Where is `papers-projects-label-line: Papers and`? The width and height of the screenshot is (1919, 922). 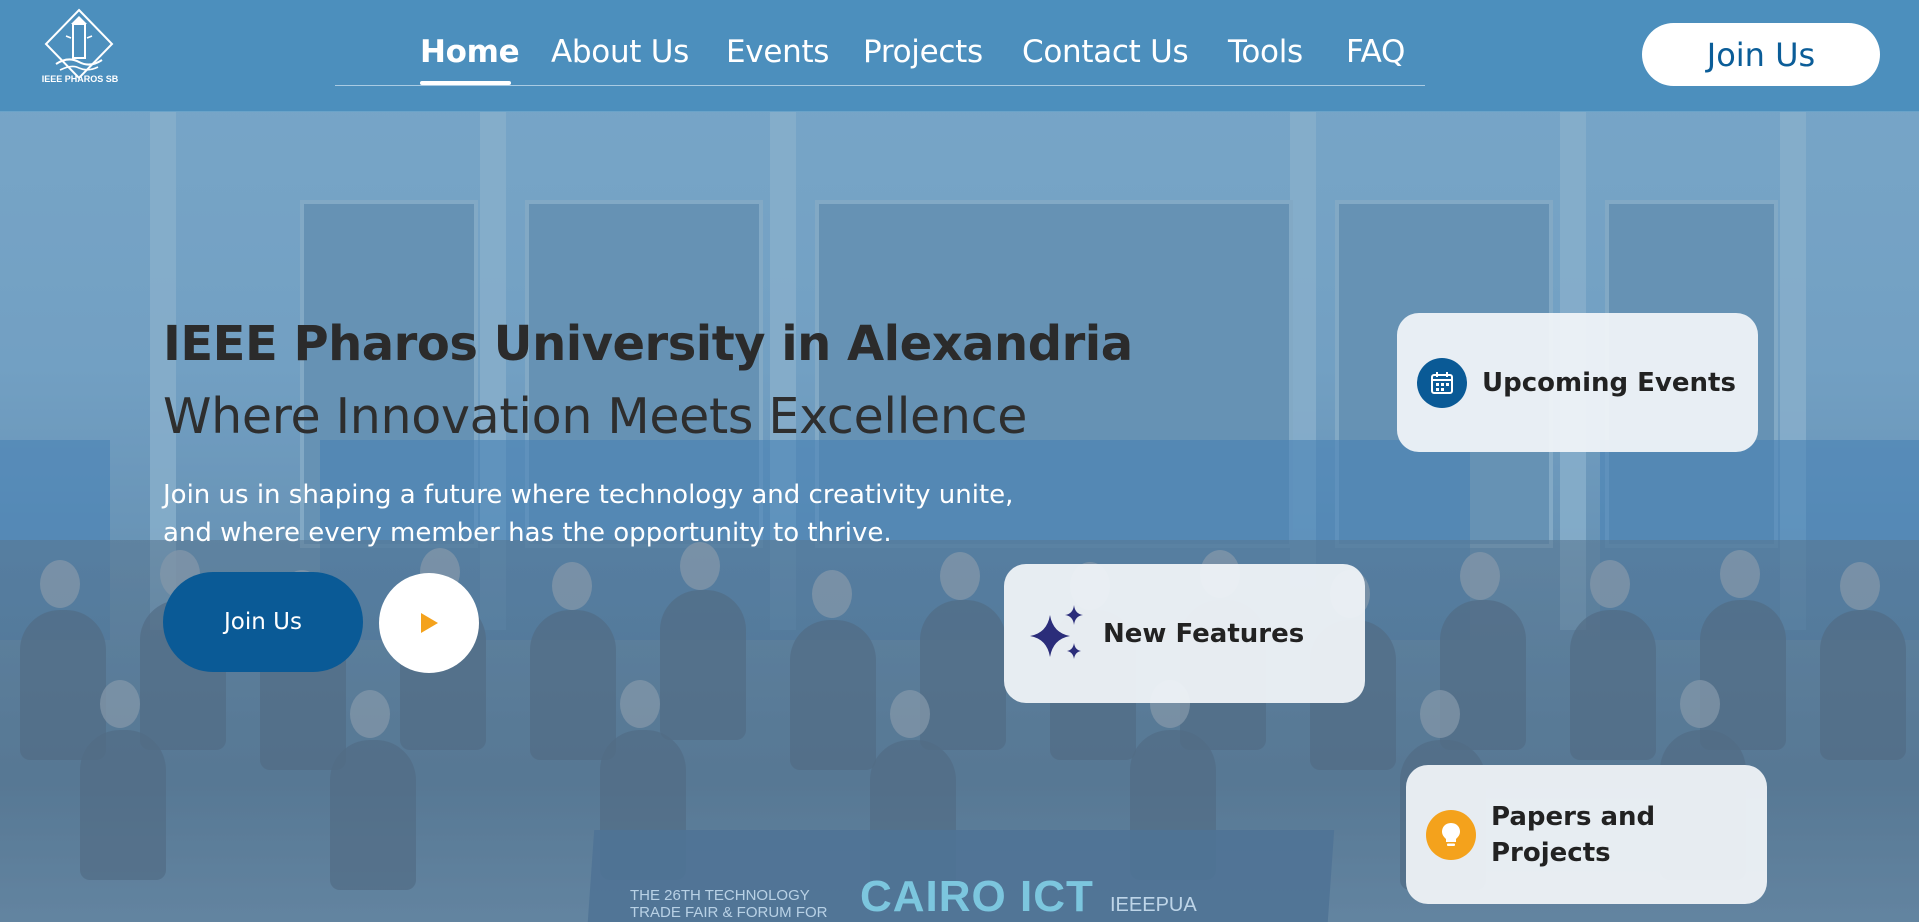 papers-projects-label-line: Papers and is located at coordinates (1573, 816).